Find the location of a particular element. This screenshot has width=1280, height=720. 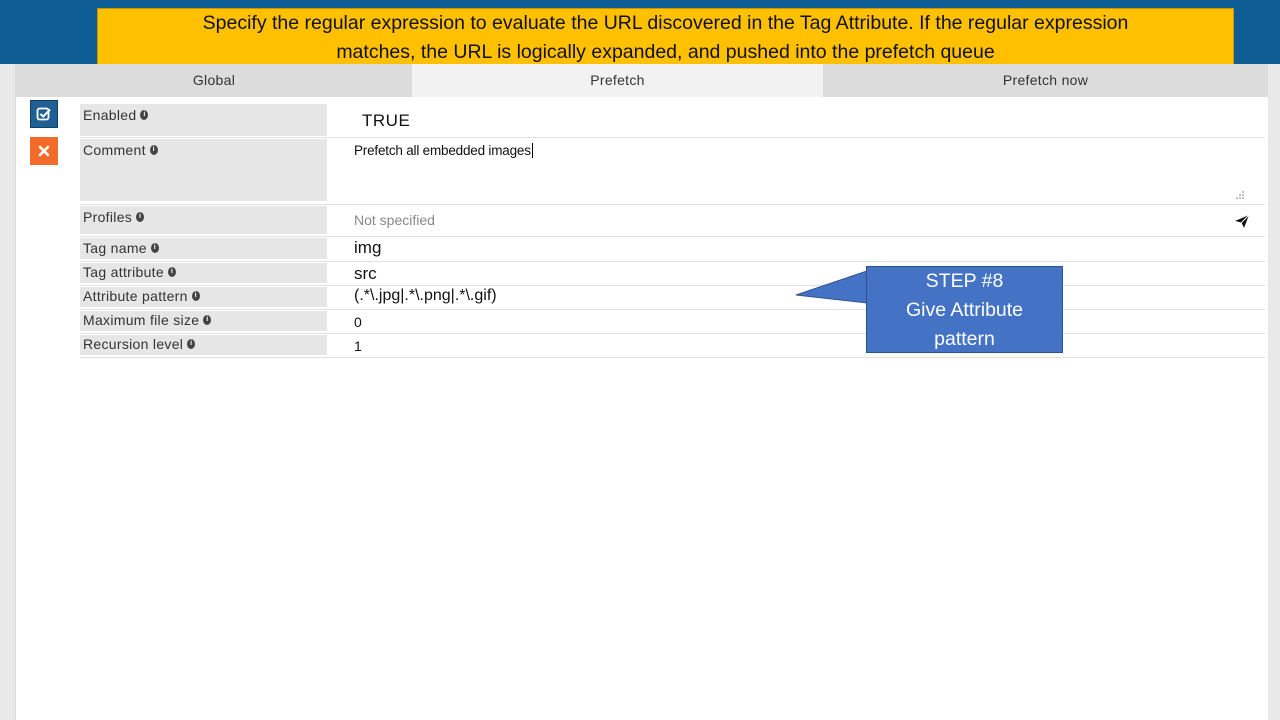

step-text-1: Give Attribute is located at coordinates (964, 310).